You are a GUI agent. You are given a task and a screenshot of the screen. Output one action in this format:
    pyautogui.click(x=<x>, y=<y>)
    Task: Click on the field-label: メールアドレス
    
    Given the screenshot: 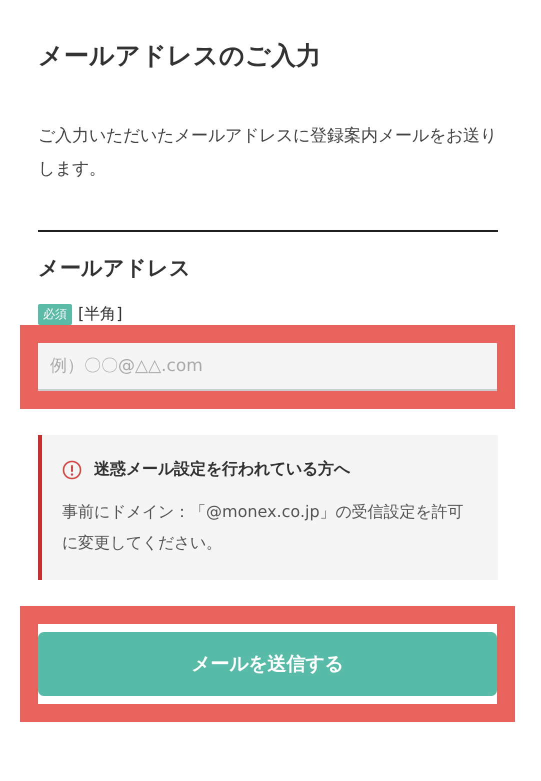 What is the action you would take?
    pyautogui.click(x=115, y=268)
    